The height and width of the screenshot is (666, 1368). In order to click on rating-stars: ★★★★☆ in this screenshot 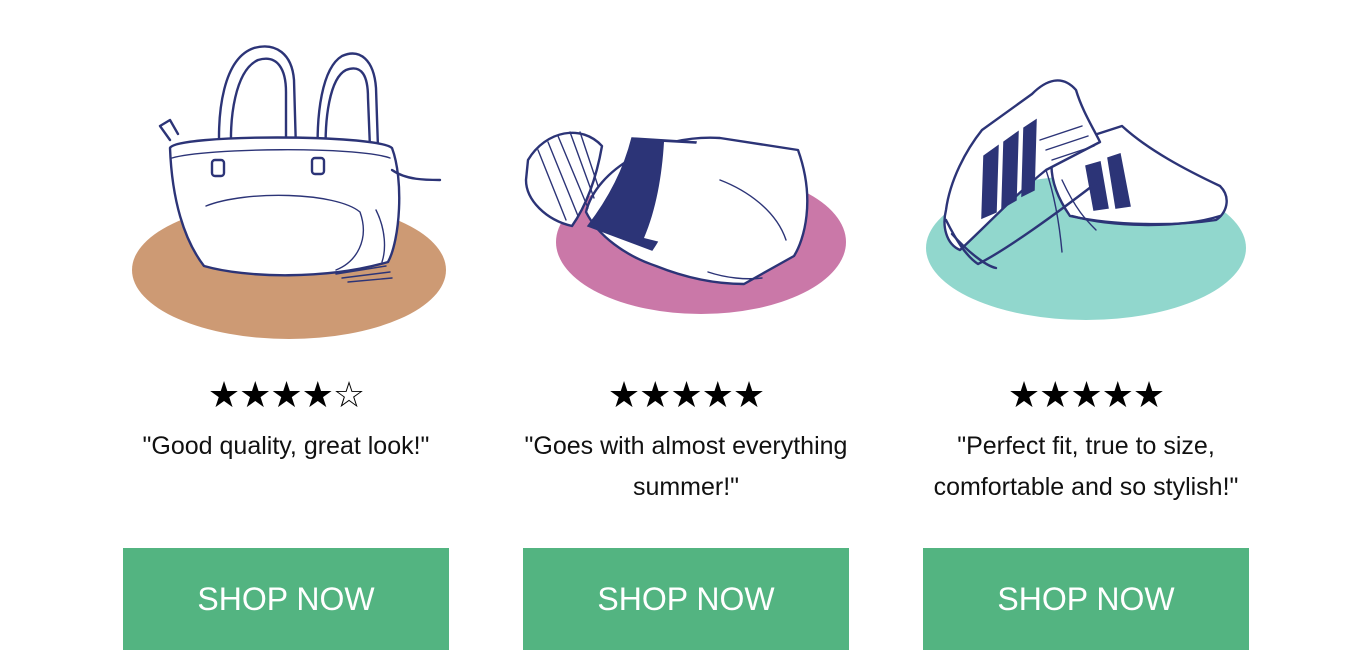, I will do `click(286, 395)`.